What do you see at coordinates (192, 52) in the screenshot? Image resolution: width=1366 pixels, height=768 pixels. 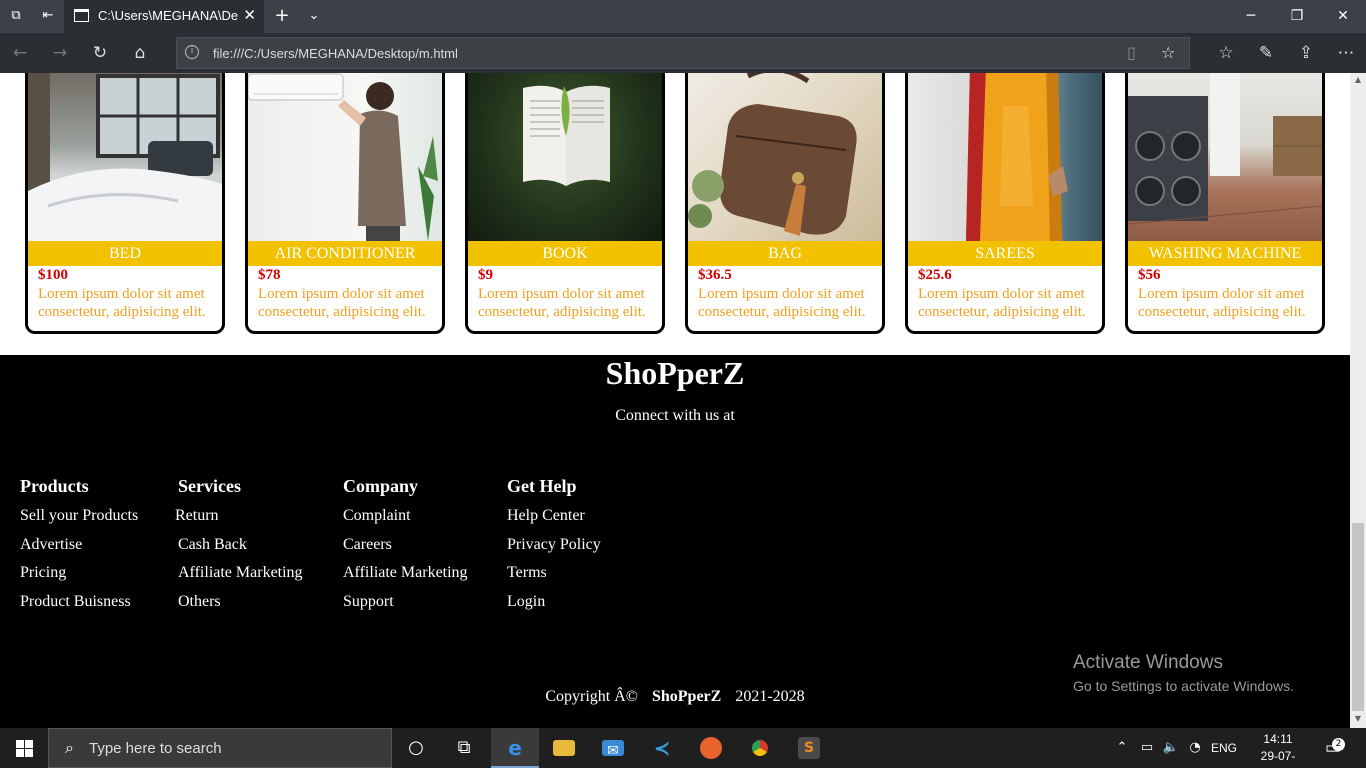 I see `info-icon: i` at bounding box center [192, 52].